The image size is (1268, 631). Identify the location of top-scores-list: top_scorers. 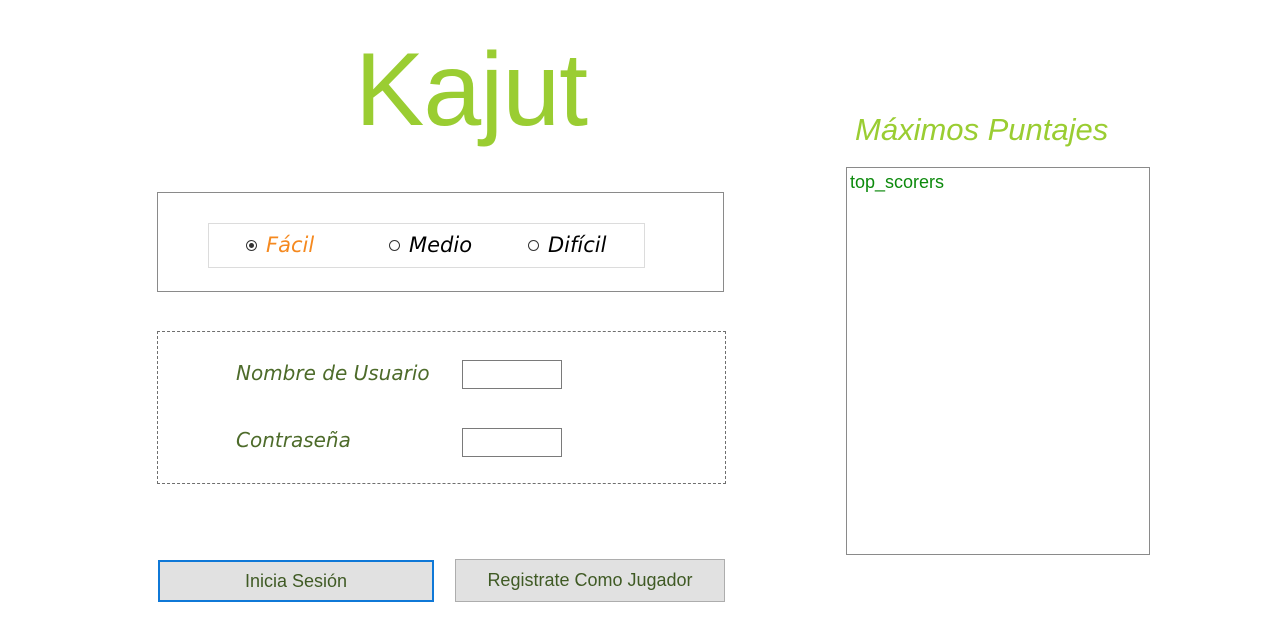
(998, 361).